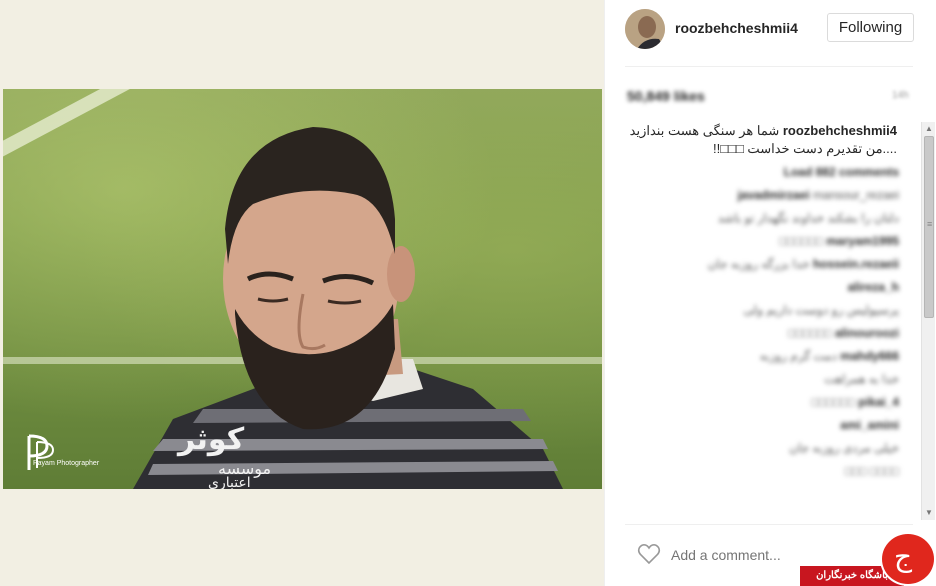  I want to click on list-item: javadmirzaei mansour_rezaei, so click(762, 195).